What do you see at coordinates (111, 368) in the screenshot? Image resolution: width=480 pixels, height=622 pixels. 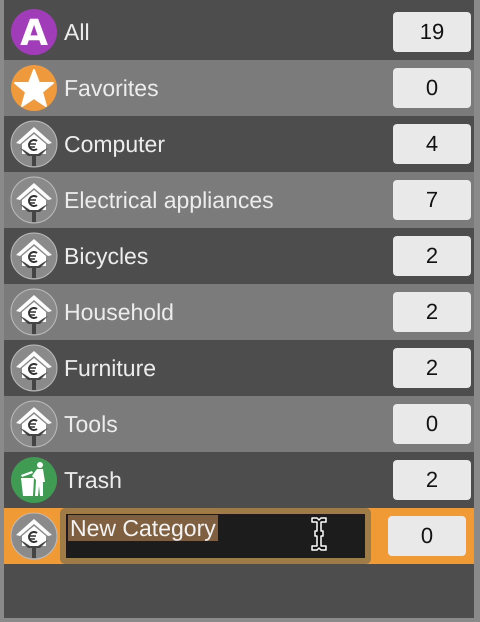 I see `category-name: Furniture` at bounding box center [111, 368].